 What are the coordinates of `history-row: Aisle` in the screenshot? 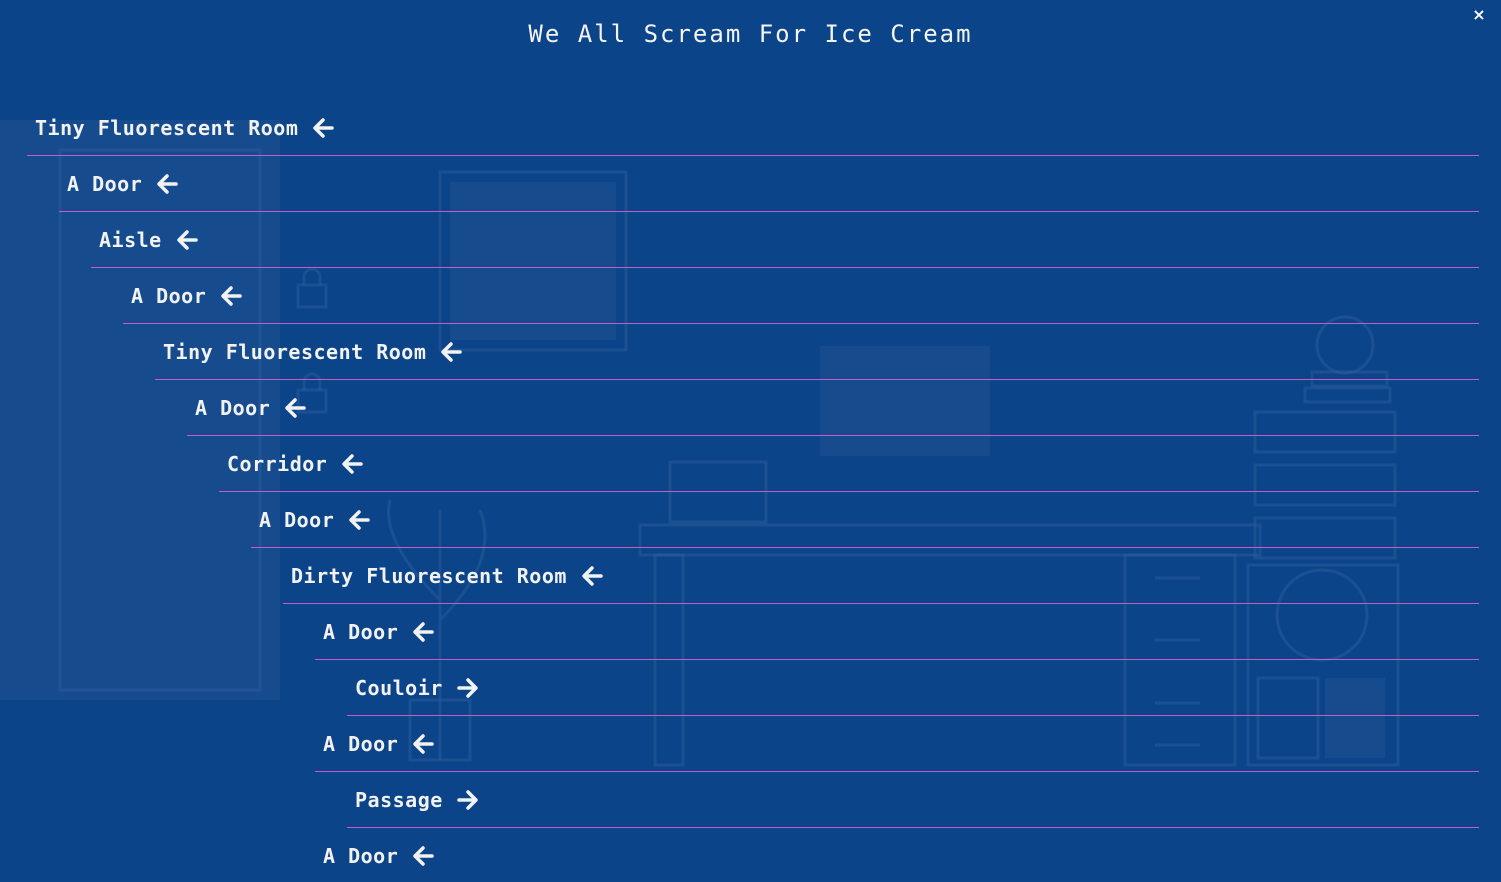 It's located at (785, 240).